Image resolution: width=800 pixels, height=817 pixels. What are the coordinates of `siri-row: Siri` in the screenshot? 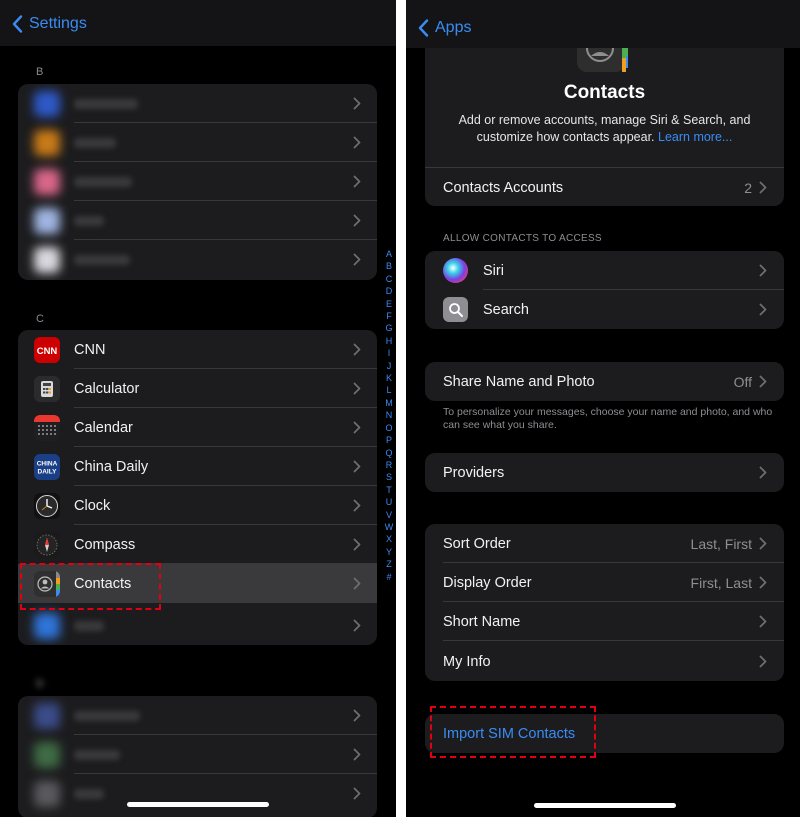 It's located at (604, 270).